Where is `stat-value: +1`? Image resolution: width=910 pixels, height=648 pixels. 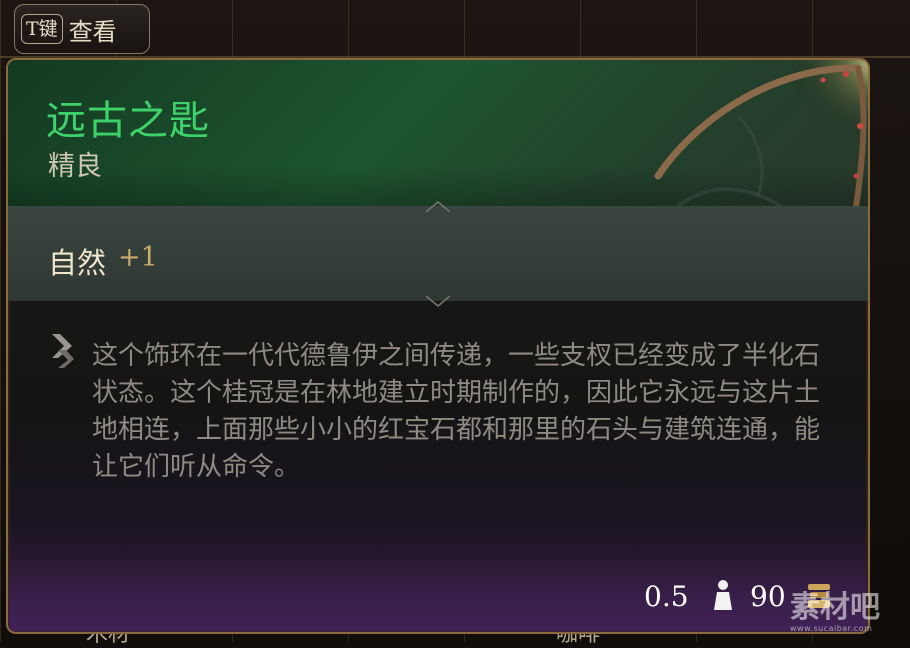 stat-value: +1 is located at coordinates (138, 257).